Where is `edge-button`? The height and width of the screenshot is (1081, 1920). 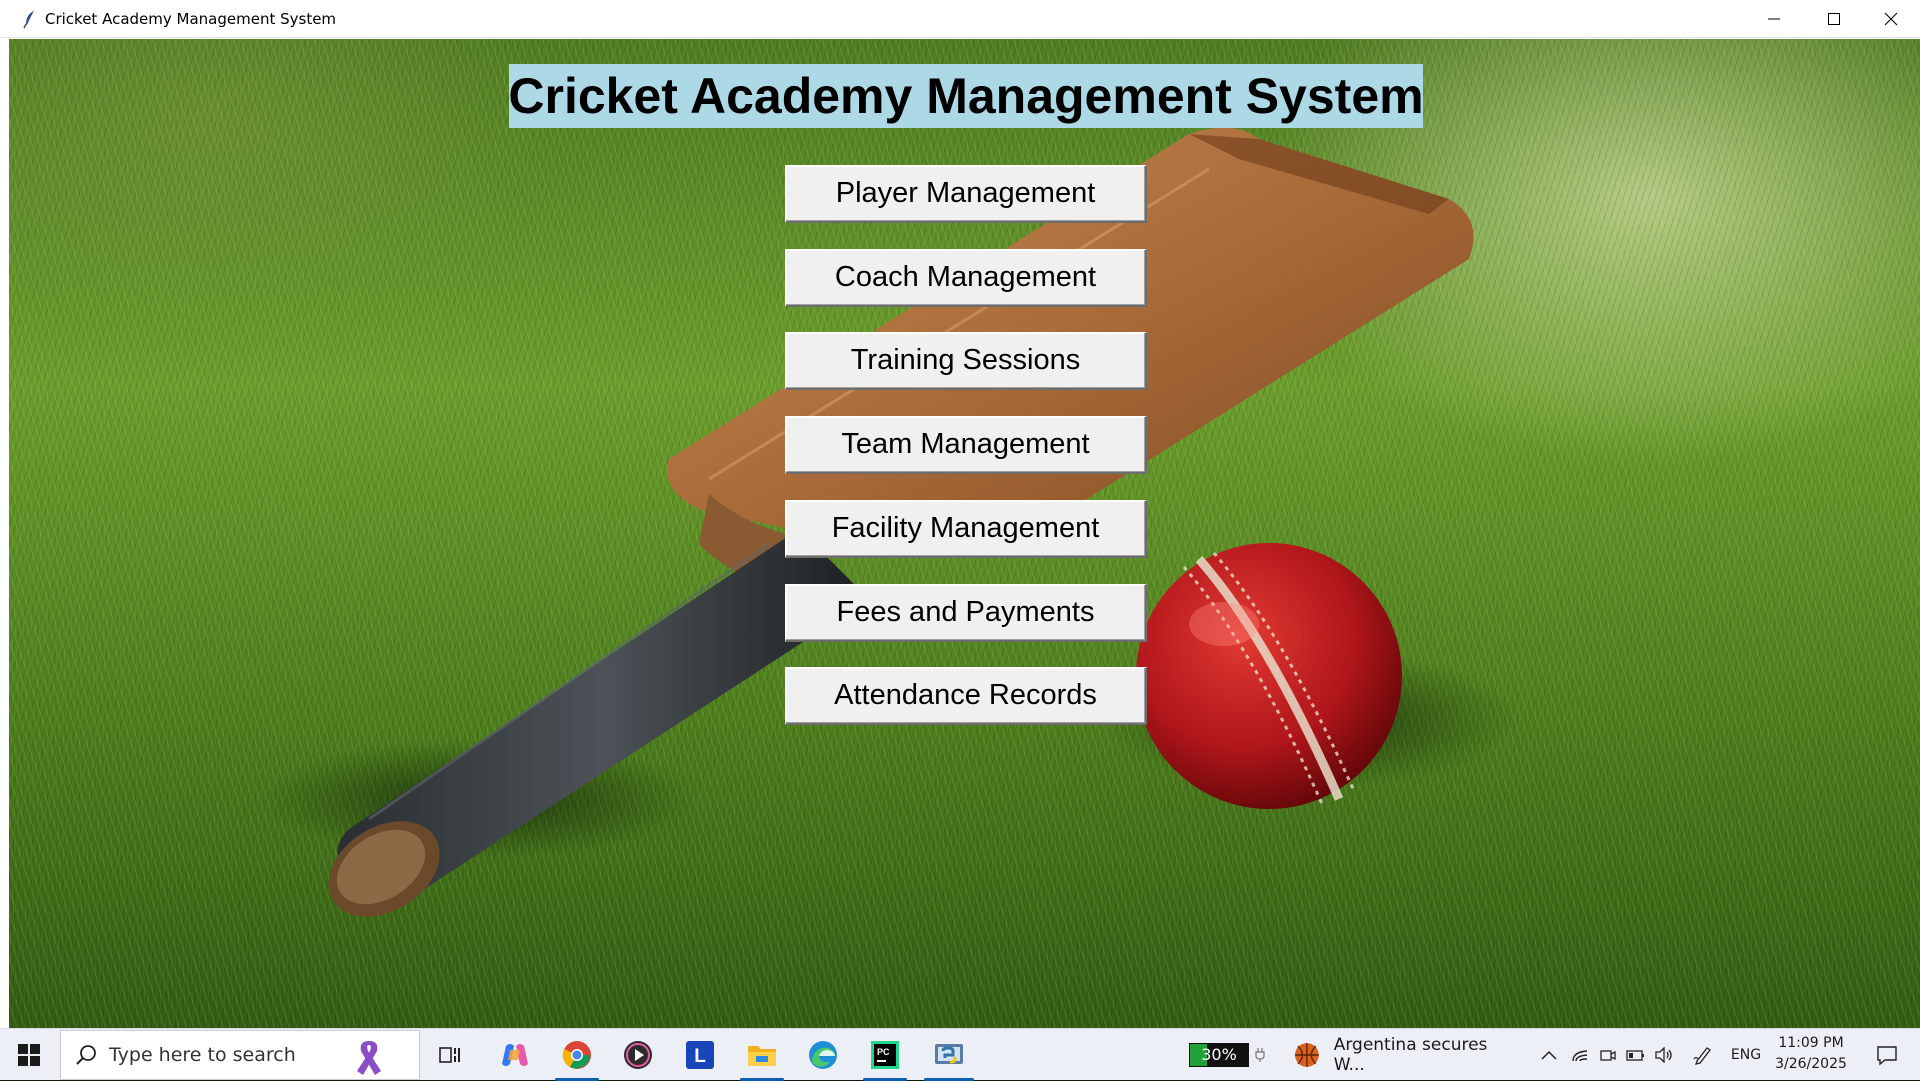 edge-button is located at coordinates (823, 1055).